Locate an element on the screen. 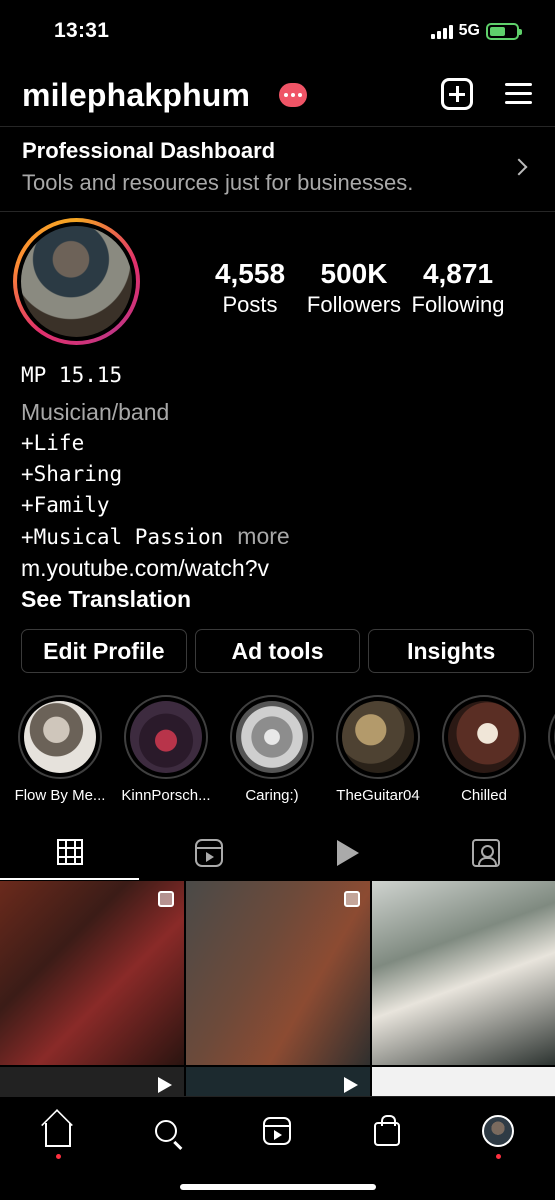 The image size is (555, 1200). bio-line: +Sharing is located at coordinates (72, 474).